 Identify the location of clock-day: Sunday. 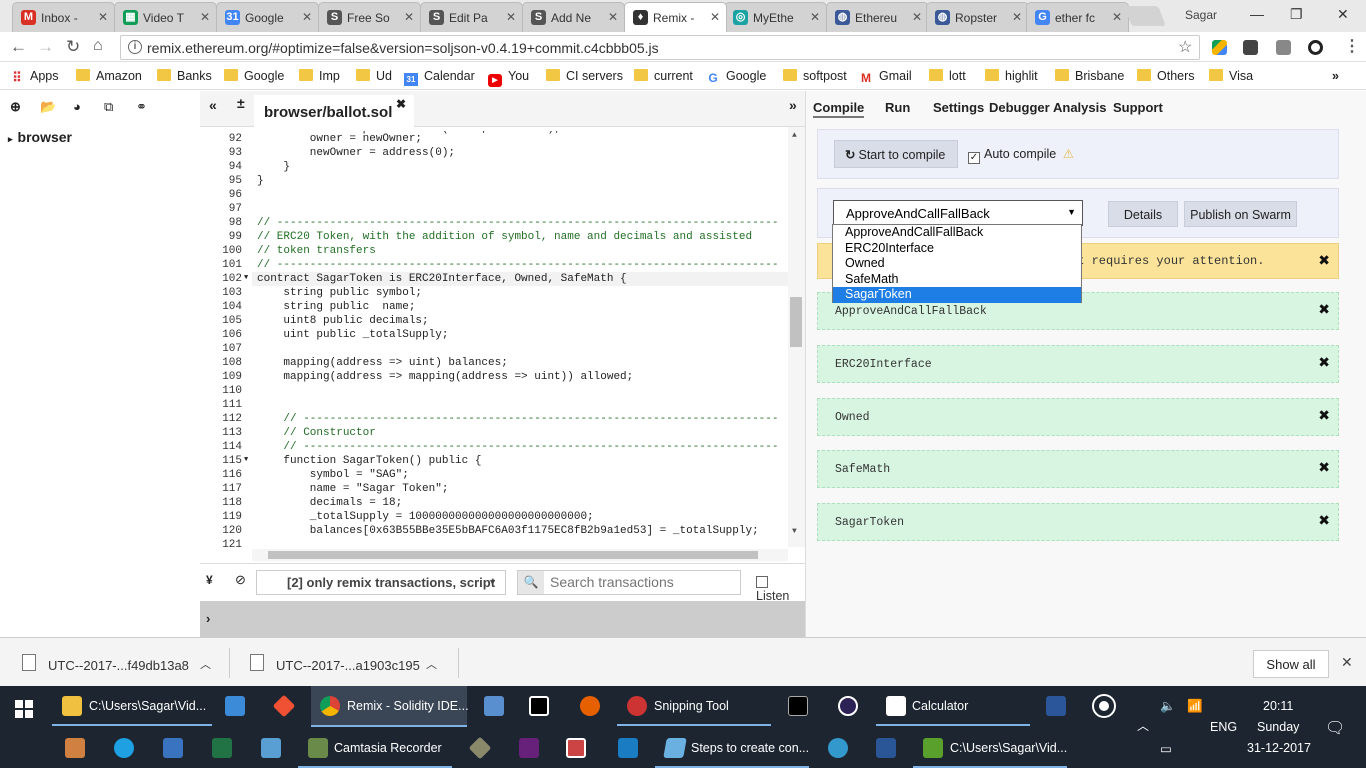
(1278, 727).